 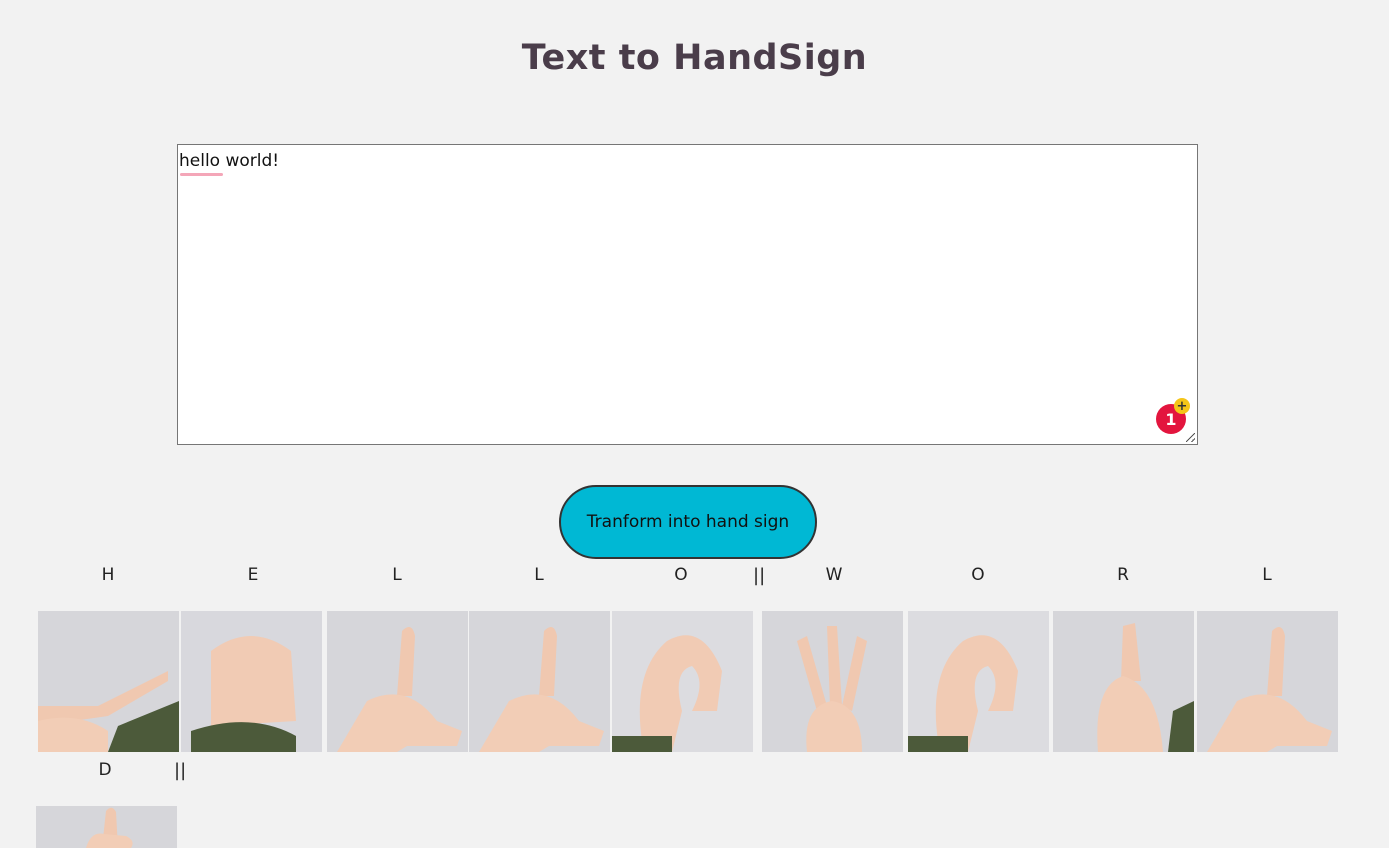 I want to click on transform-button: Tranform into hand sign, so click(x=688, y=522).